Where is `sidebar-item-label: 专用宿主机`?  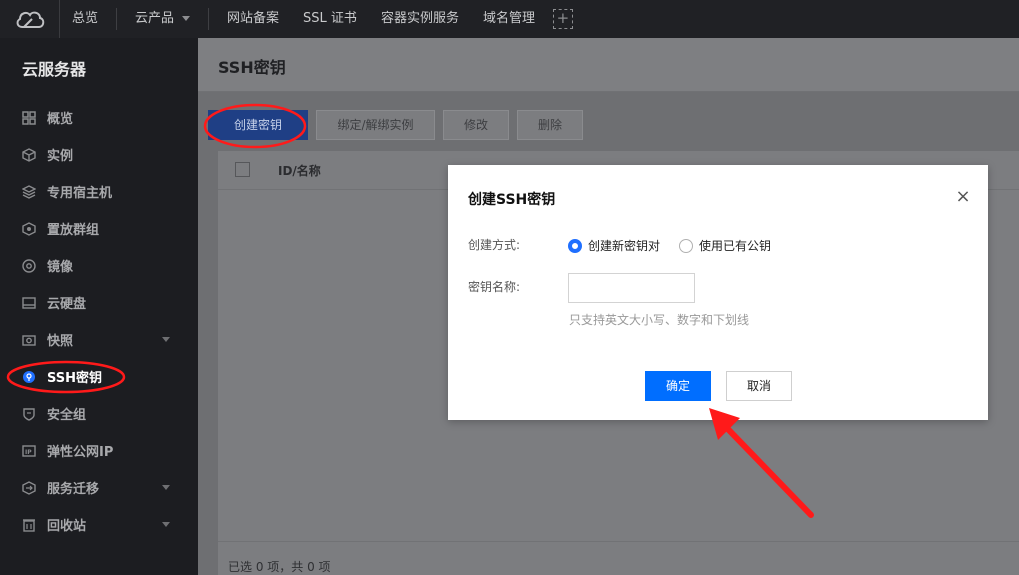 sidebar-item-label: 专用宿主机 is located at coordinates (80, 193).